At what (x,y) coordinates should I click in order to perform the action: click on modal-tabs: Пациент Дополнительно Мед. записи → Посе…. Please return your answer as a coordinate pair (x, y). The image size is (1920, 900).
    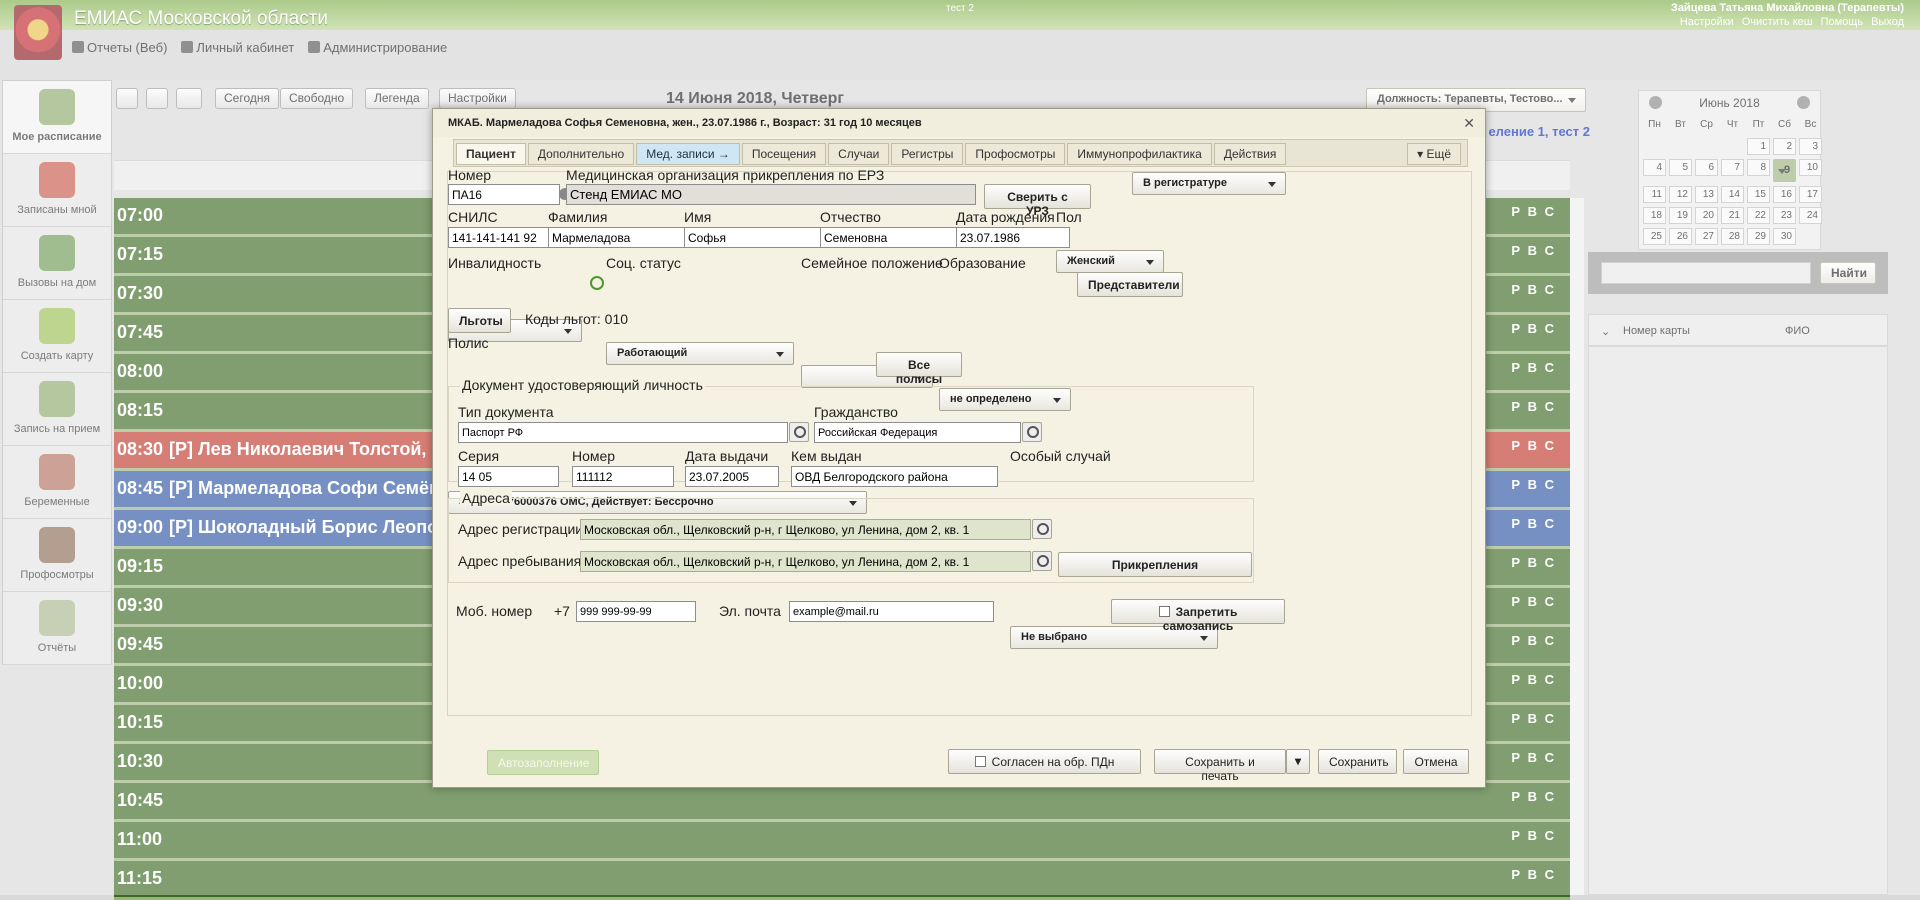
    Looking at the image, I should click on (960, 153).